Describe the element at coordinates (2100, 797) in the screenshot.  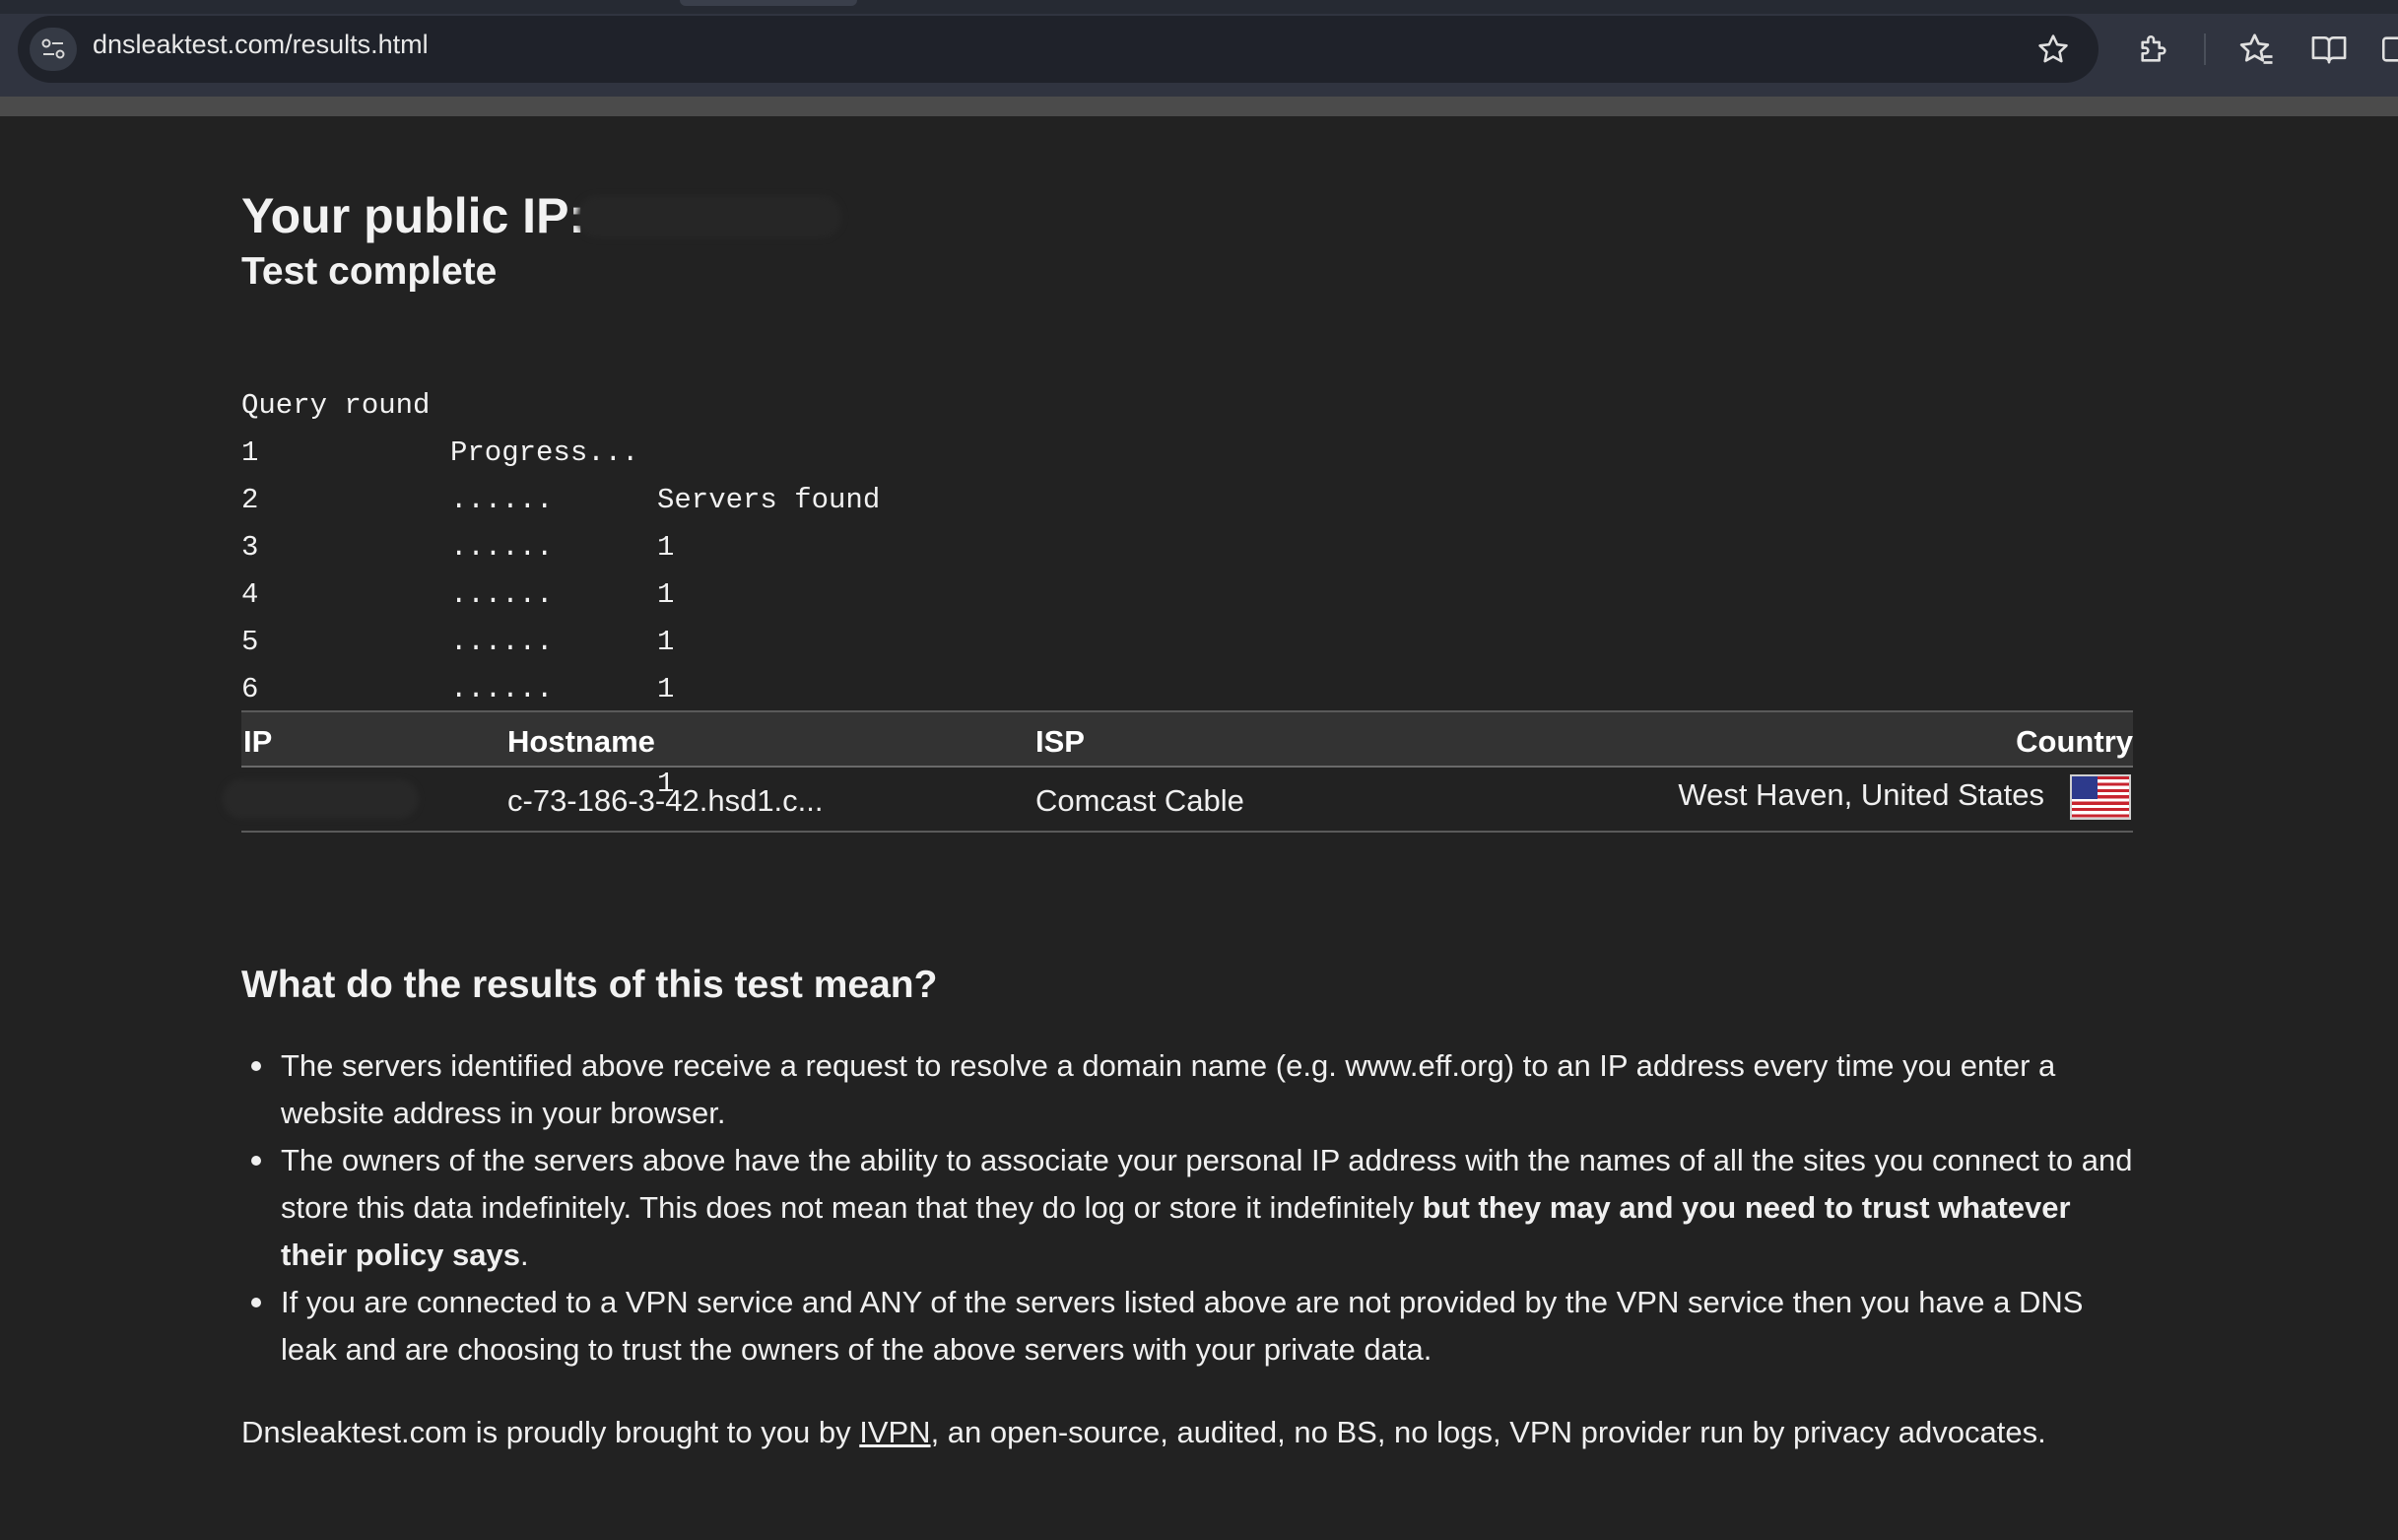
I see `us-flag-icon` at that location.